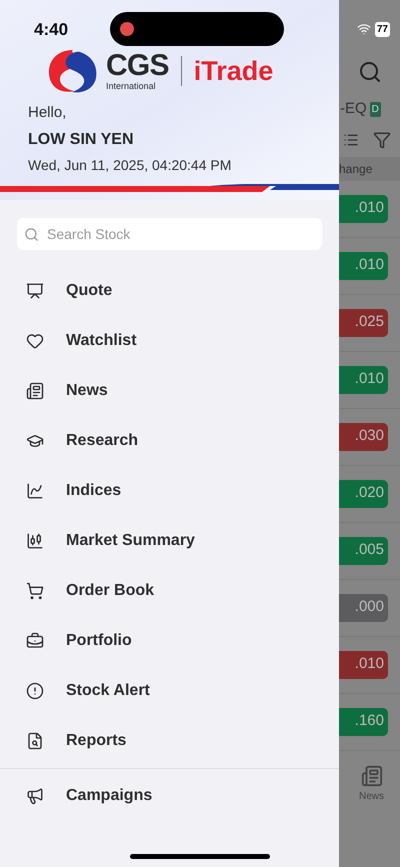 The width and height of the screenshot is (400, 867). What do you see at coordinates (363, 494) in the screenshot?
I see `change-pill: .020` at bounding box center [363, 494].